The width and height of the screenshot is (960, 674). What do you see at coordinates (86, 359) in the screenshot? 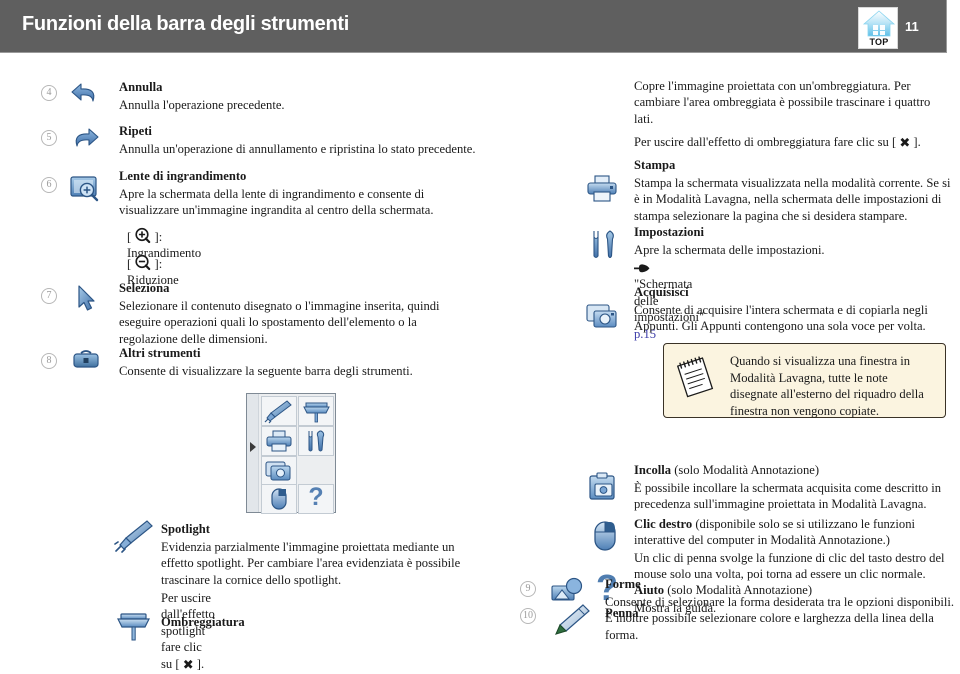
I see `toolbox-icon` at bounding box center [86, 359].